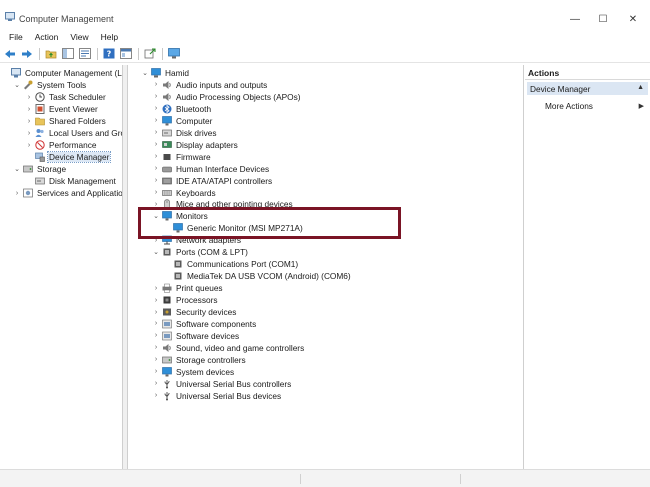  I want to click on nav-tree-item-label: Local Users and Groups, so click(85, 133).